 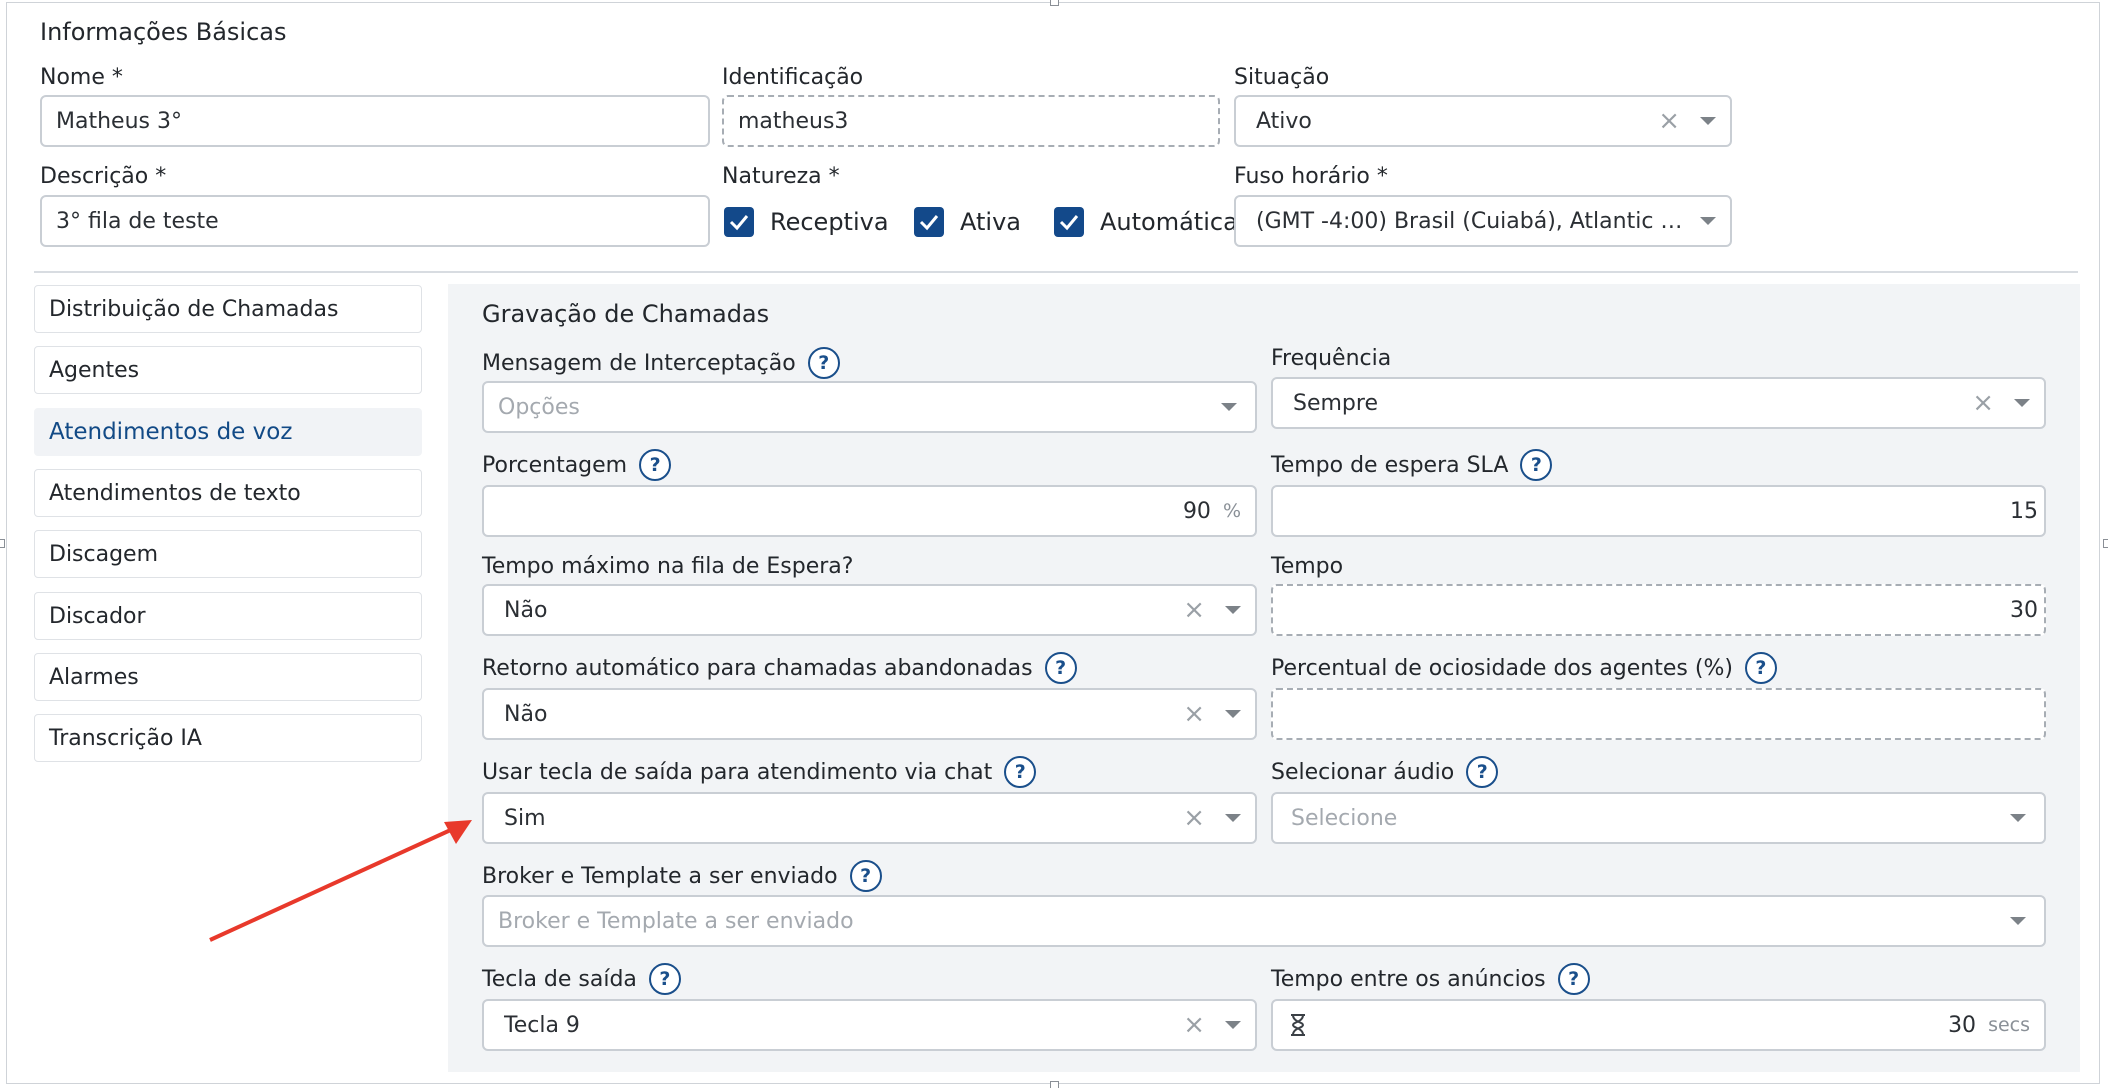 I want to click on broker-select: Broker e Template a ser enviado, so click(x=1264, y=921).